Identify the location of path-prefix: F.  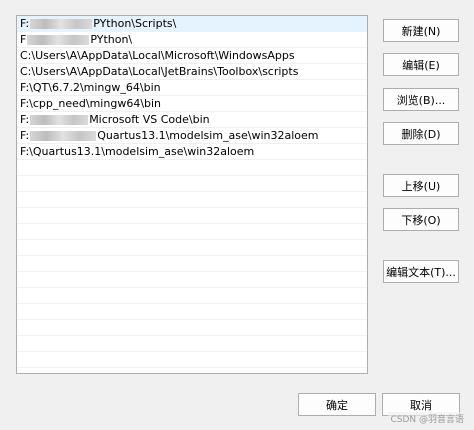
(23, 39).